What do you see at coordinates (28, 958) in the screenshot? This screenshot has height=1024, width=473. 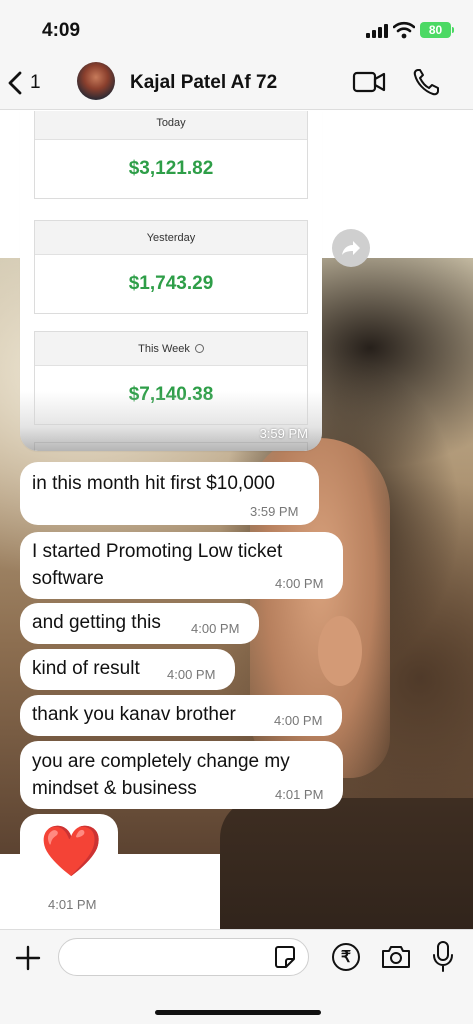 I see `plus-icon` at bounding box center [28, 958].